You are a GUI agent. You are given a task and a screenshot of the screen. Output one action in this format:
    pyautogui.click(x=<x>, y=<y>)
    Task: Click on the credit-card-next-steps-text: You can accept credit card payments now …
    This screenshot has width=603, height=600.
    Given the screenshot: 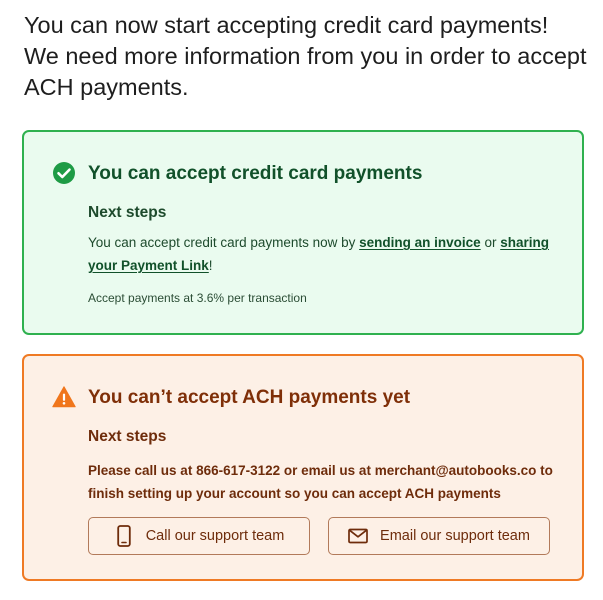 What is the action you would take?
    pyautogui.click(x=328, y=254)
    